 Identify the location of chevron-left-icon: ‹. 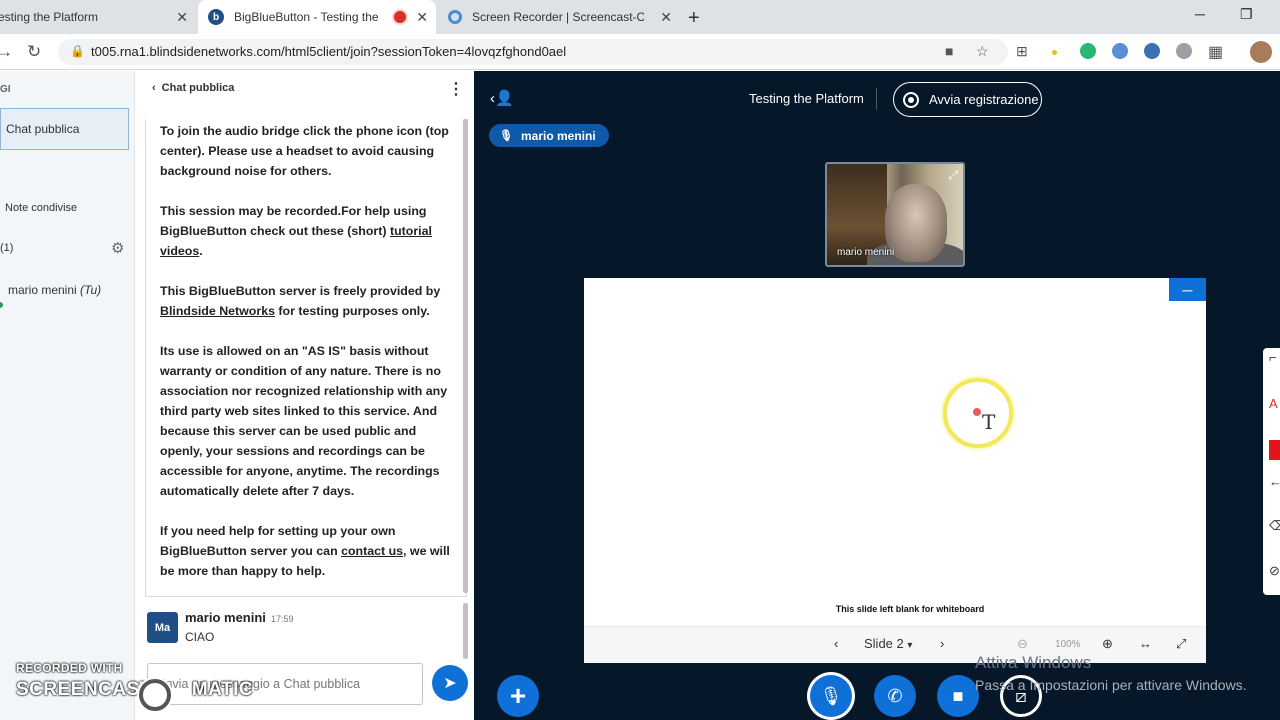
(154, 88).